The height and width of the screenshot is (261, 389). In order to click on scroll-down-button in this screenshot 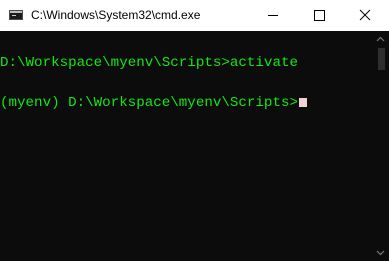, I will do `click(380, 252)`.